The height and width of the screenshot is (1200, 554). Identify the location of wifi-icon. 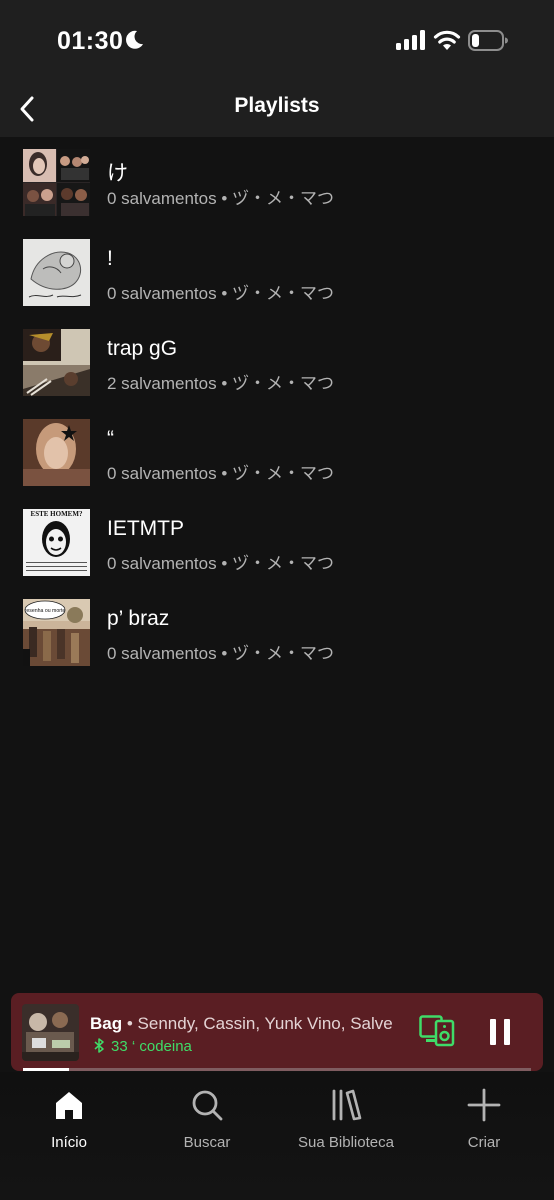
(447, 40).